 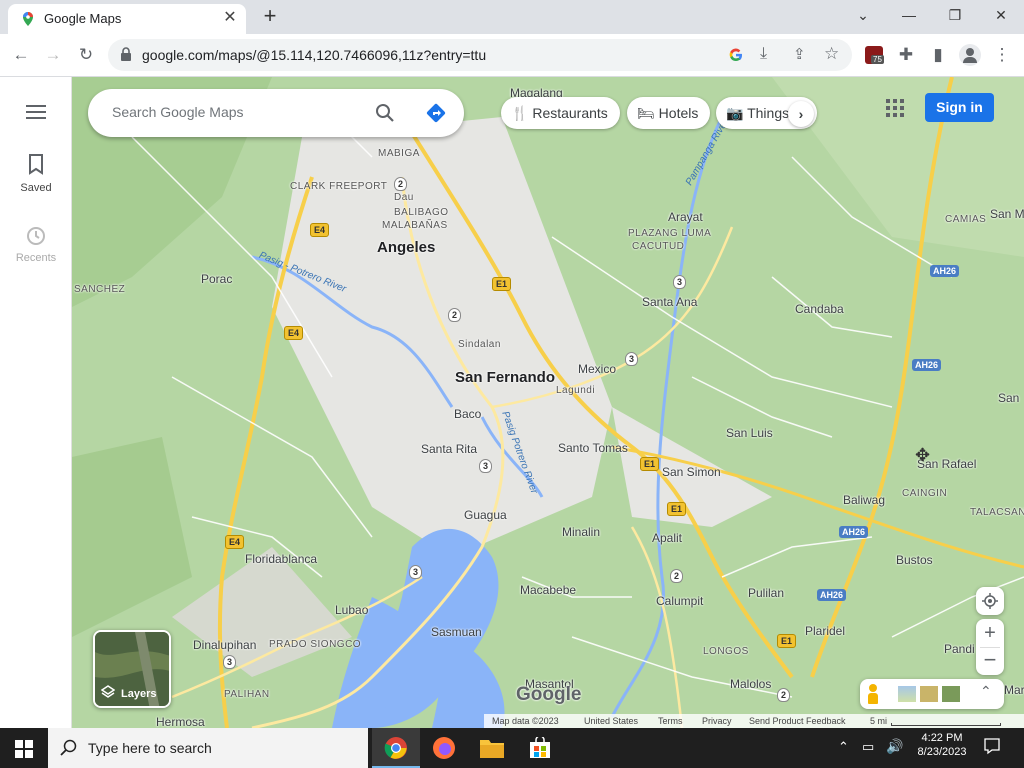 What do you see at coordinates (799, 54) in the screenshot?
I see `share-icon: ⇪` at bounding box center [799, 54].